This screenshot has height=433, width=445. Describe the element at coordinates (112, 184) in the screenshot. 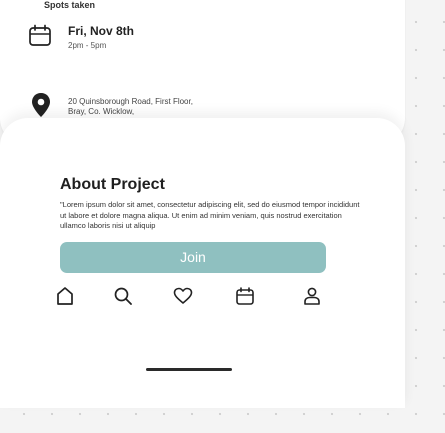

I see `about-title: About Project` at that location.